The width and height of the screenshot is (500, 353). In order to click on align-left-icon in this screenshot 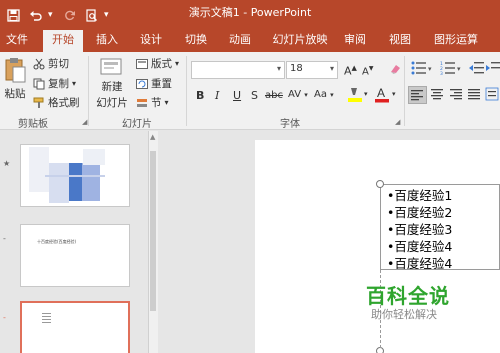, I will do `click(417, 95)`.